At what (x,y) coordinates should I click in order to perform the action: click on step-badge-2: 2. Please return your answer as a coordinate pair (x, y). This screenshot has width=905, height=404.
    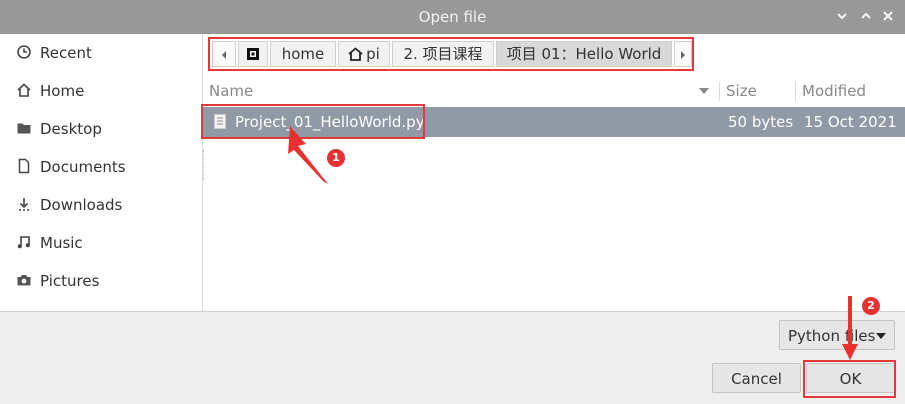
    Looking at the image, I should click on (871, 306).